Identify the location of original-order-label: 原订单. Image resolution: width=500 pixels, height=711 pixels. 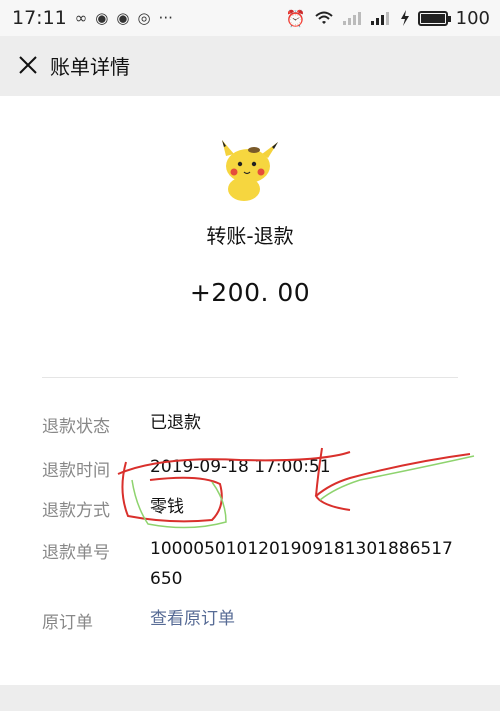
(67, 623).